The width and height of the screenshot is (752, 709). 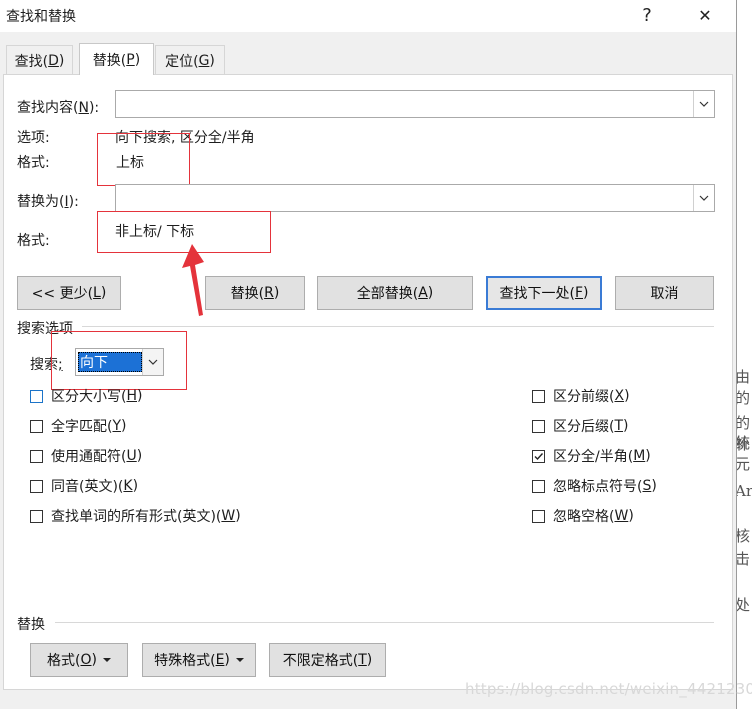 What do you see at coordinates (744, 387) in the screenshot?
I see `background-text: 由的` at bounding box center [744, 387].